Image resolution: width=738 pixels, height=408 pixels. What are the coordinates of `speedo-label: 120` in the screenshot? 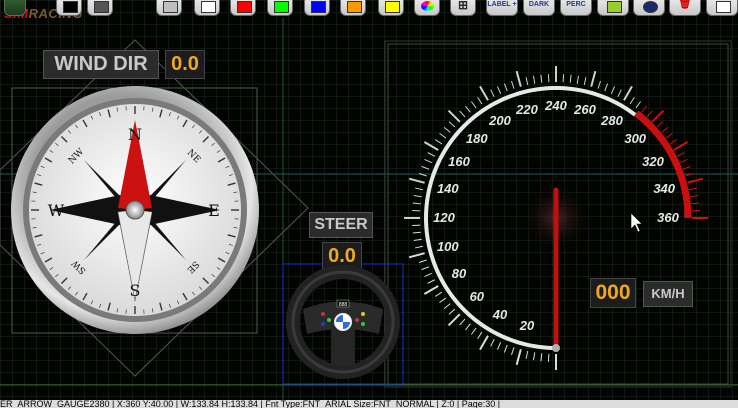 It's located at (444, 217).